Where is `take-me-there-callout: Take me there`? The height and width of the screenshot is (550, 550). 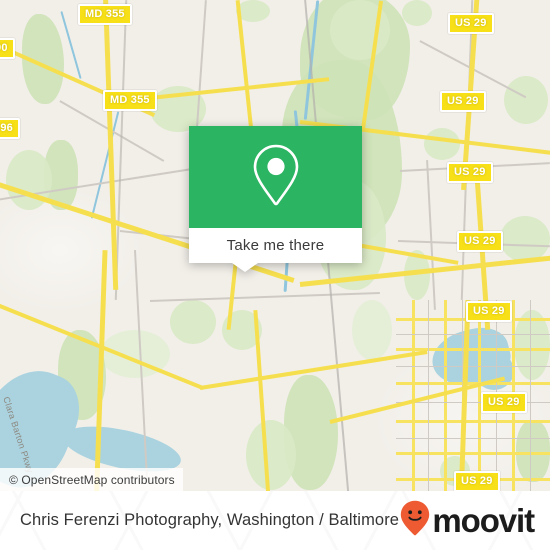 take-me-there-callout: Take me there is located at coordinates (275, 199).